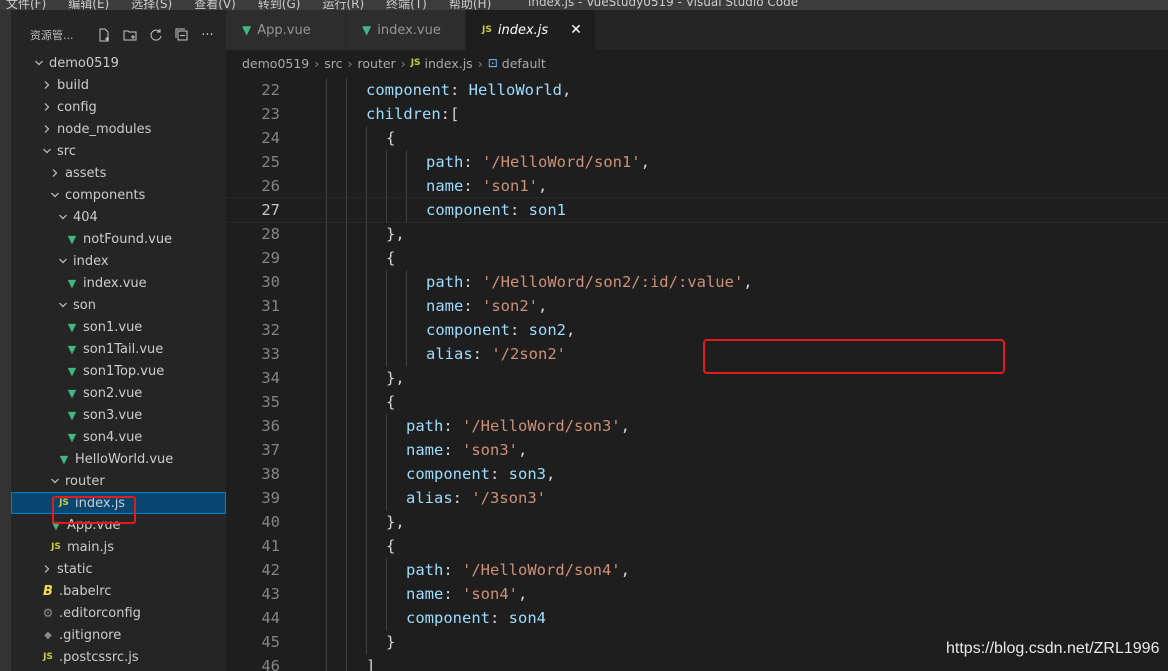  Describe the element at coordinates (118, 63) in the screenshot. I see `tree-folder: demo0519` at that location.